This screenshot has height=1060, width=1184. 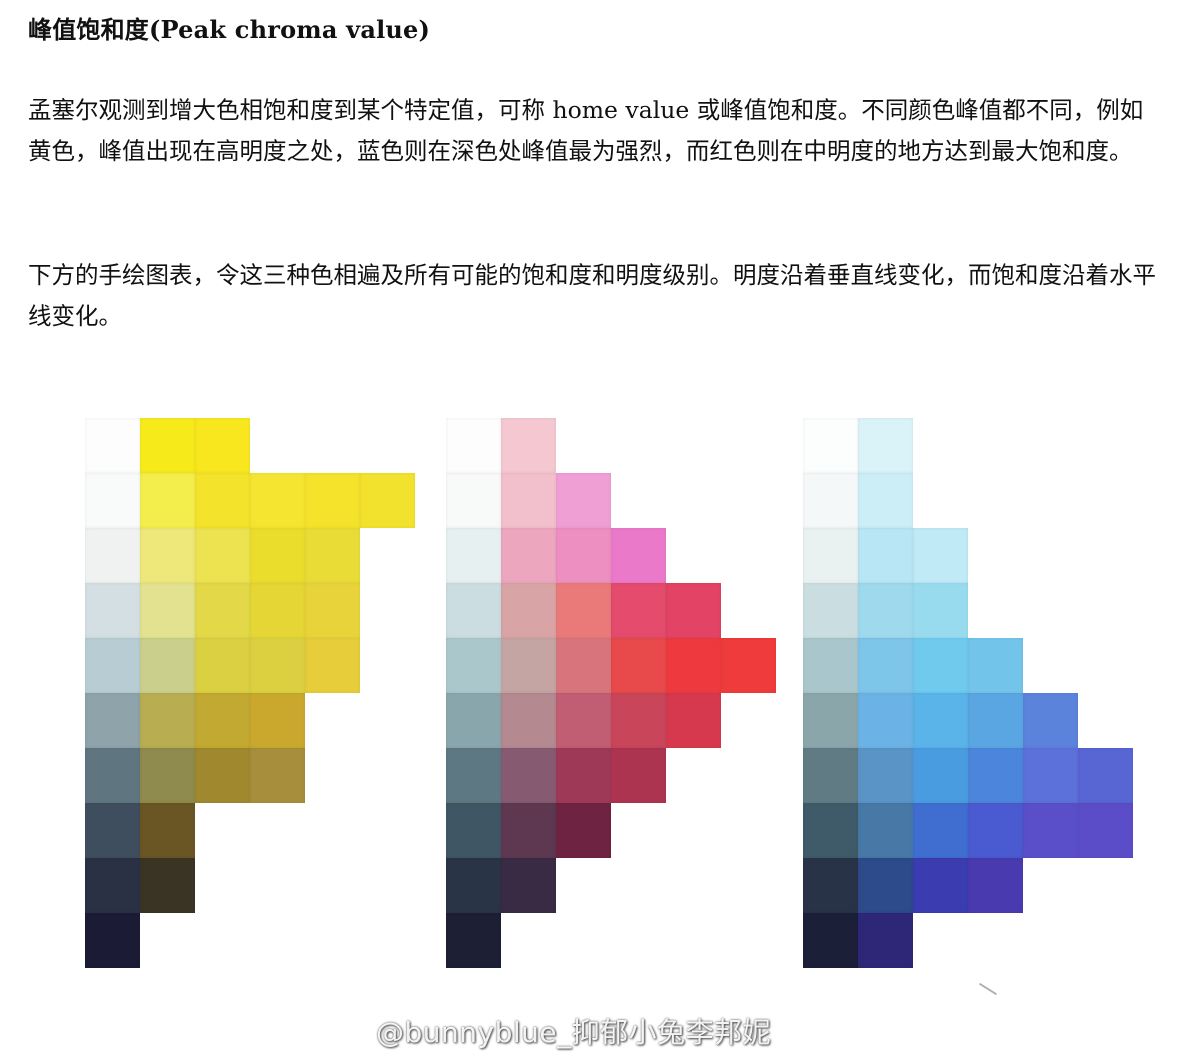 What do you see at coordinates (229, 29) in the screenshot?
I see `page-heading: 峰值饱和度(Peak chroma value)` at bounding box center [229, 29].